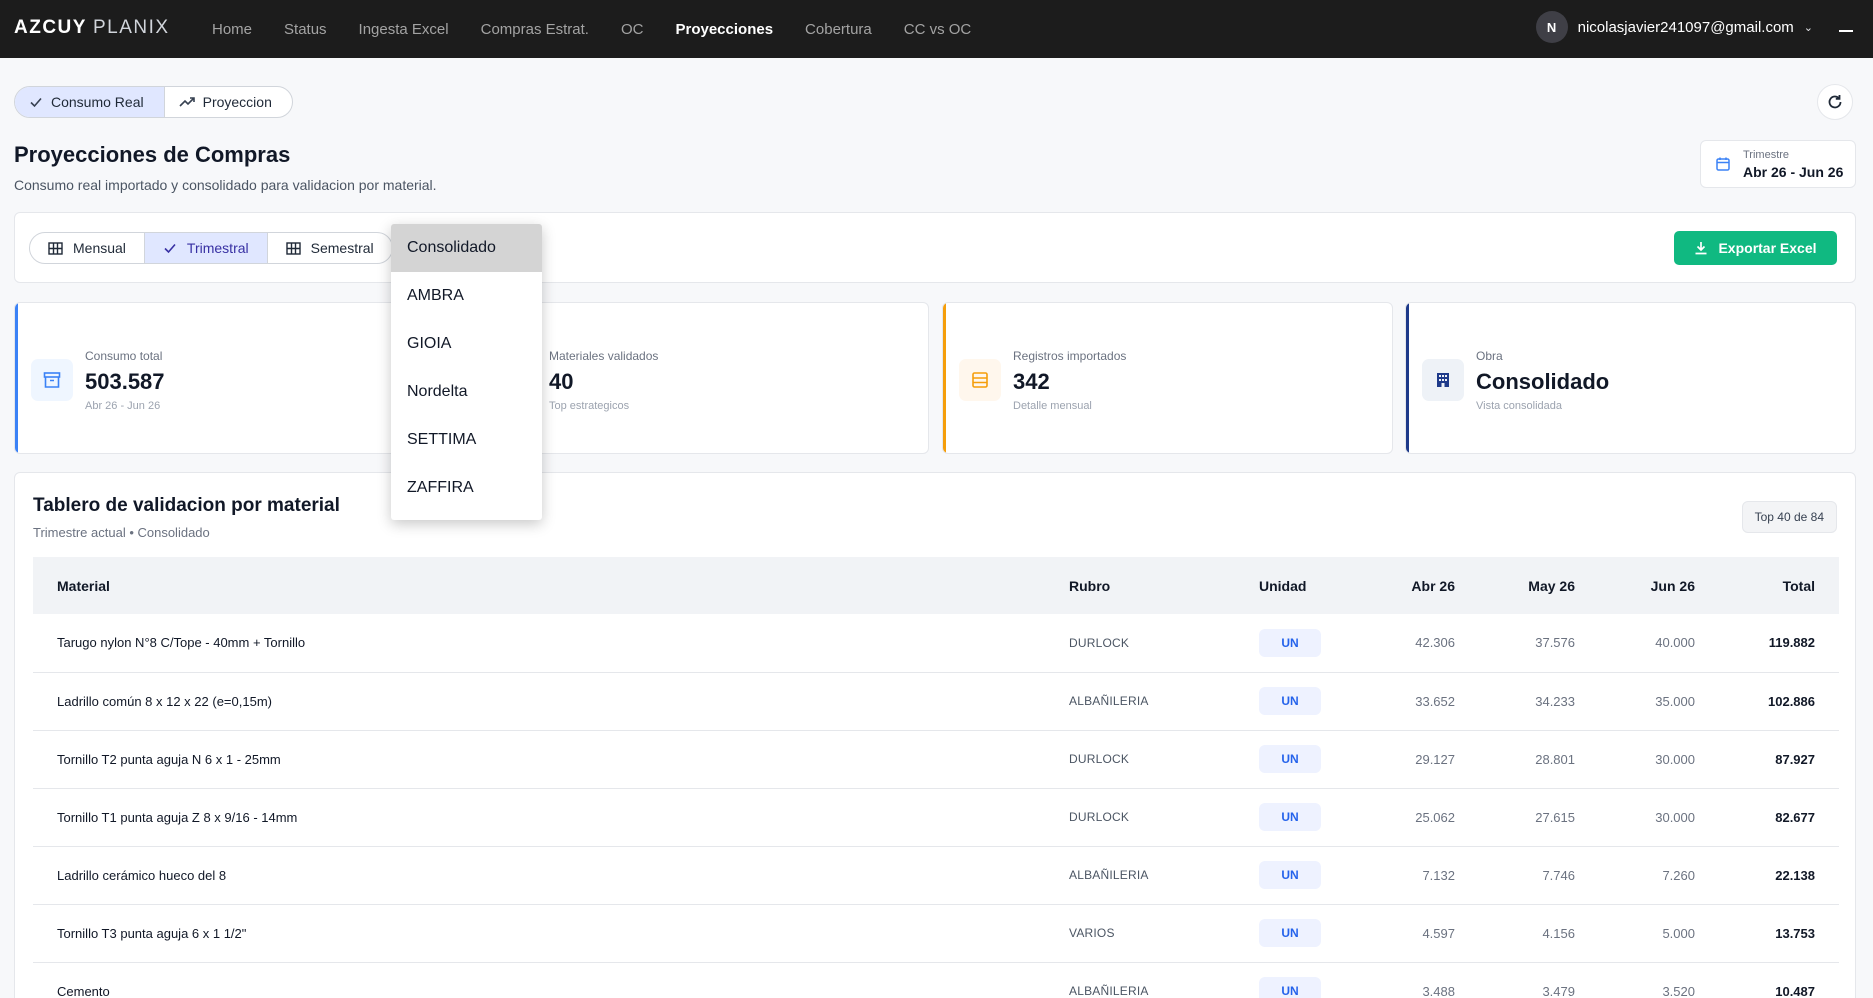 This screenshot has width=1873, height=998. What do you see at coordinates (1419, 933) in the screenshot?
I see `cell-abr: 4.597` at bounding box center [1419, 933].